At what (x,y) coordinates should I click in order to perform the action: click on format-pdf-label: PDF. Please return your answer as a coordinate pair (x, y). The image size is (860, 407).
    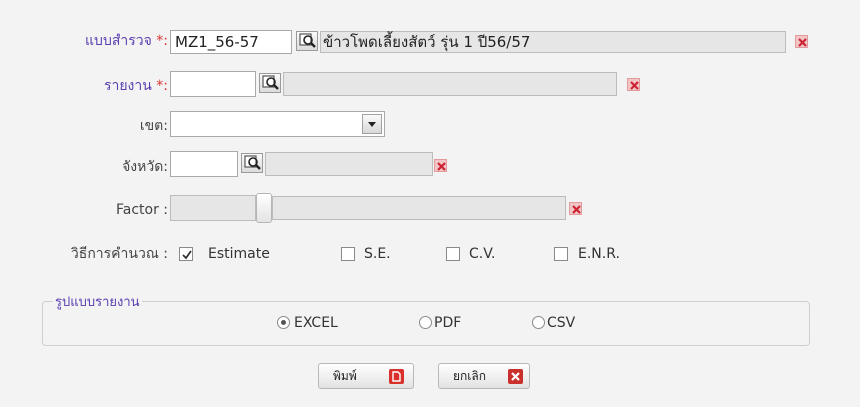
    Looking at the image, I should click on (447, 323).